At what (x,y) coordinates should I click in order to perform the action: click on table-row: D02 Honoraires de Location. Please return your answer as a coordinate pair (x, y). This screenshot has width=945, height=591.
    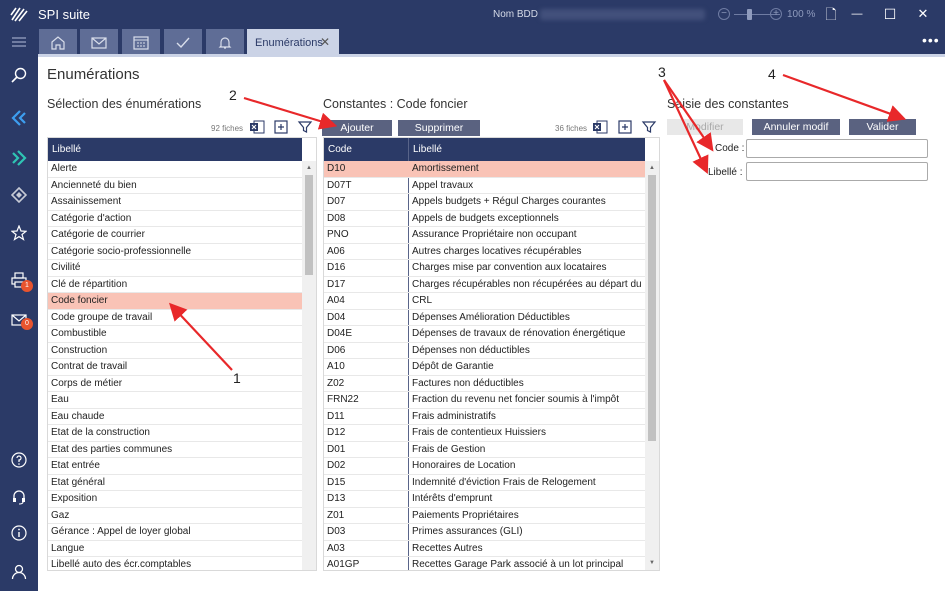
    Looking at the image, I should click on (484, 466).